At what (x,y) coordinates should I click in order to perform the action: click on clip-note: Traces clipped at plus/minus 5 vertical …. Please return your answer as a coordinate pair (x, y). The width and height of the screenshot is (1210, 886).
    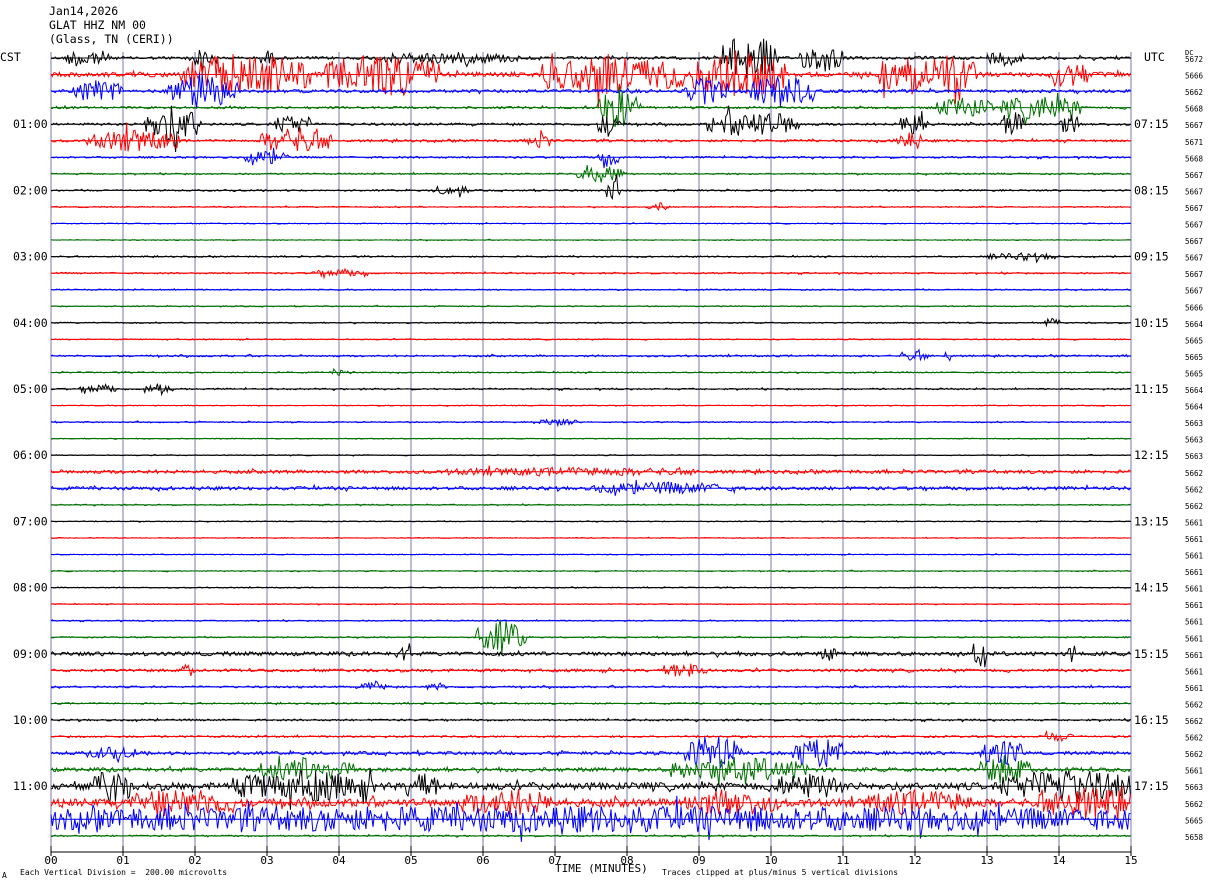
    Looking at the image, I should click on (780, 872).